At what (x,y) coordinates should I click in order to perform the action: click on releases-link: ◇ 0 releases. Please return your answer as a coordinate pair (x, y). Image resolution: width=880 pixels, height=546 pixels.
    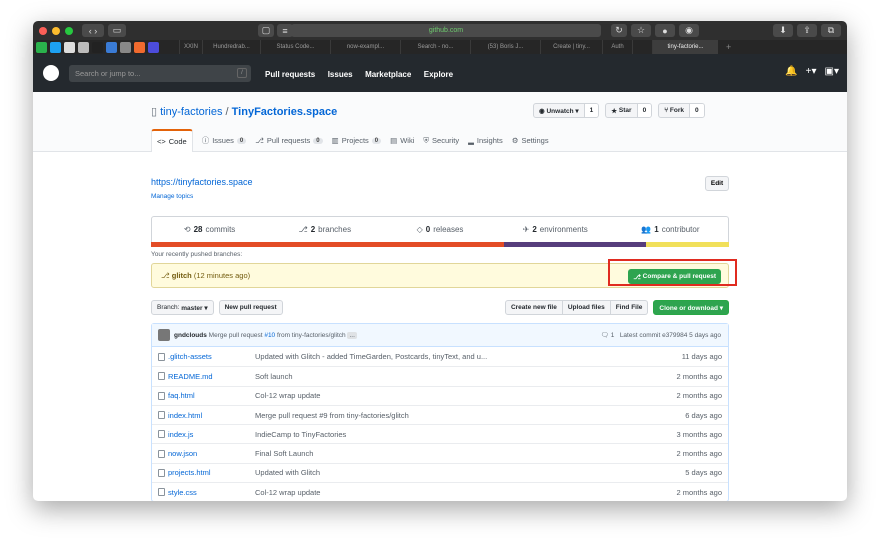
    Looking at the image, I should click on (439, 229).